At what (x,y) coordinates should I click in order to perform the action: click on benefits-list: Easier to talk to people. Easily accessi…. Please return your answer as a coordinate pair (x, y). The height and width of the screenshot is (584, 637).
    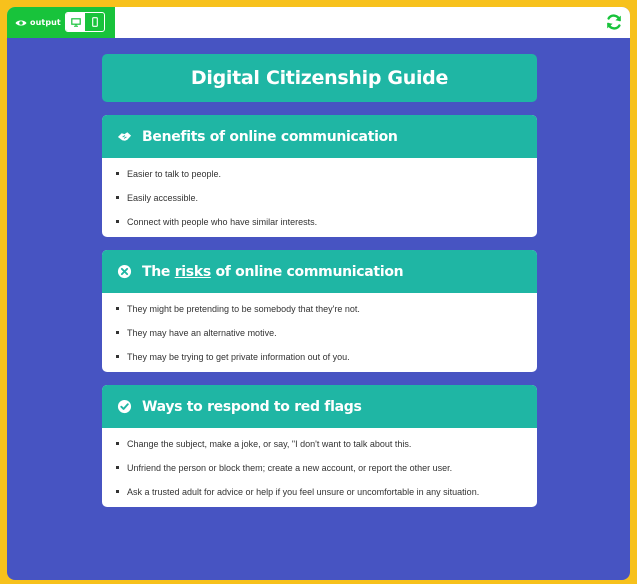
    Looking at the image, I should click on (319, 197).